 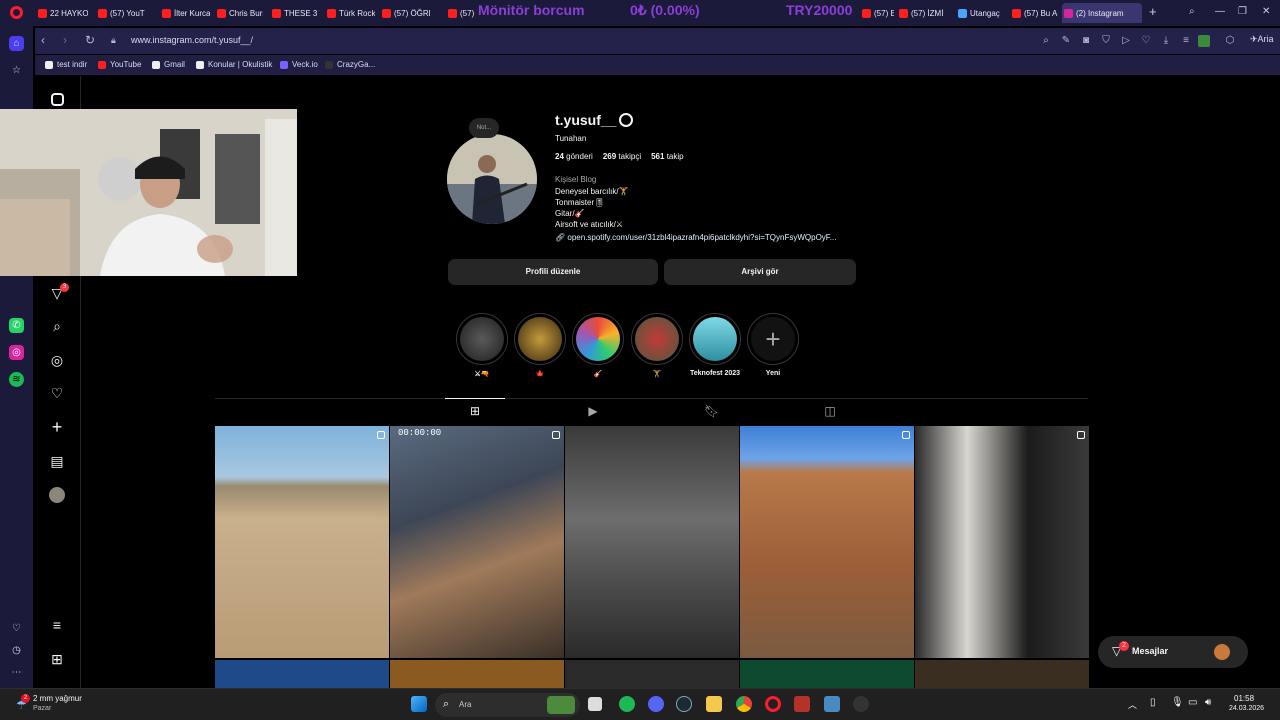 What do you see at coordinates (57, 461) in the screenshot?
I see `insights-icon: ▤` at bounding box center [57, 461].